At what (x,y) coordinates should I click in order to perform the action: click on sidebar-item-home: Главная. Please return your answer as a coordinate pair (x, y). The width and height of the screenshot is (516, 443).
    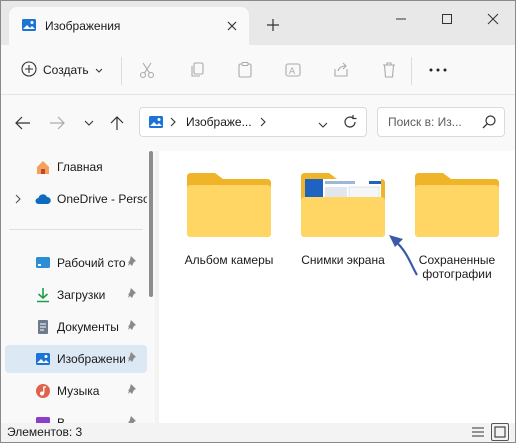
    Looking at the image, I should click on (76, 167).